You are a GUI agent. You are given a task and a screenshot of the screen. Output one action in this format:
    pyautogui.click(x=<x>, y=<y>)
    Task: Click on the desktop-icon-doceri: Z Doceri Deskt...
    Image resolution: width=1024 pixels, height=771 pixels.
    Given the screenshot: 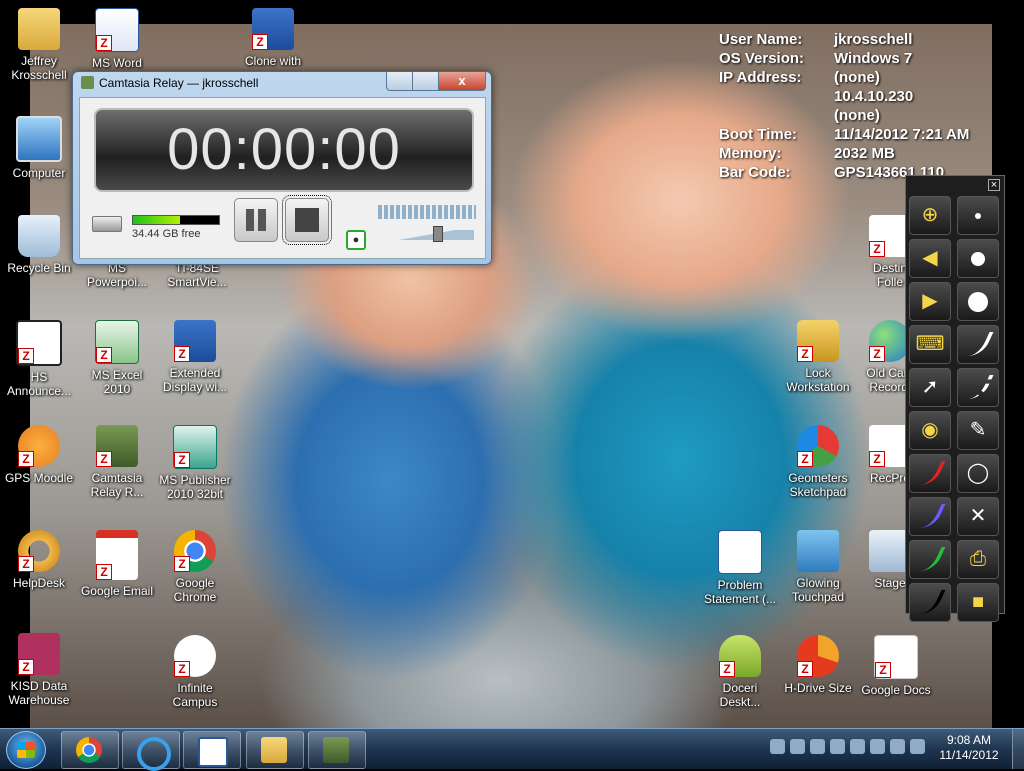 What is the action you would take?
    pyautogui.click(x=740, y=672)
    